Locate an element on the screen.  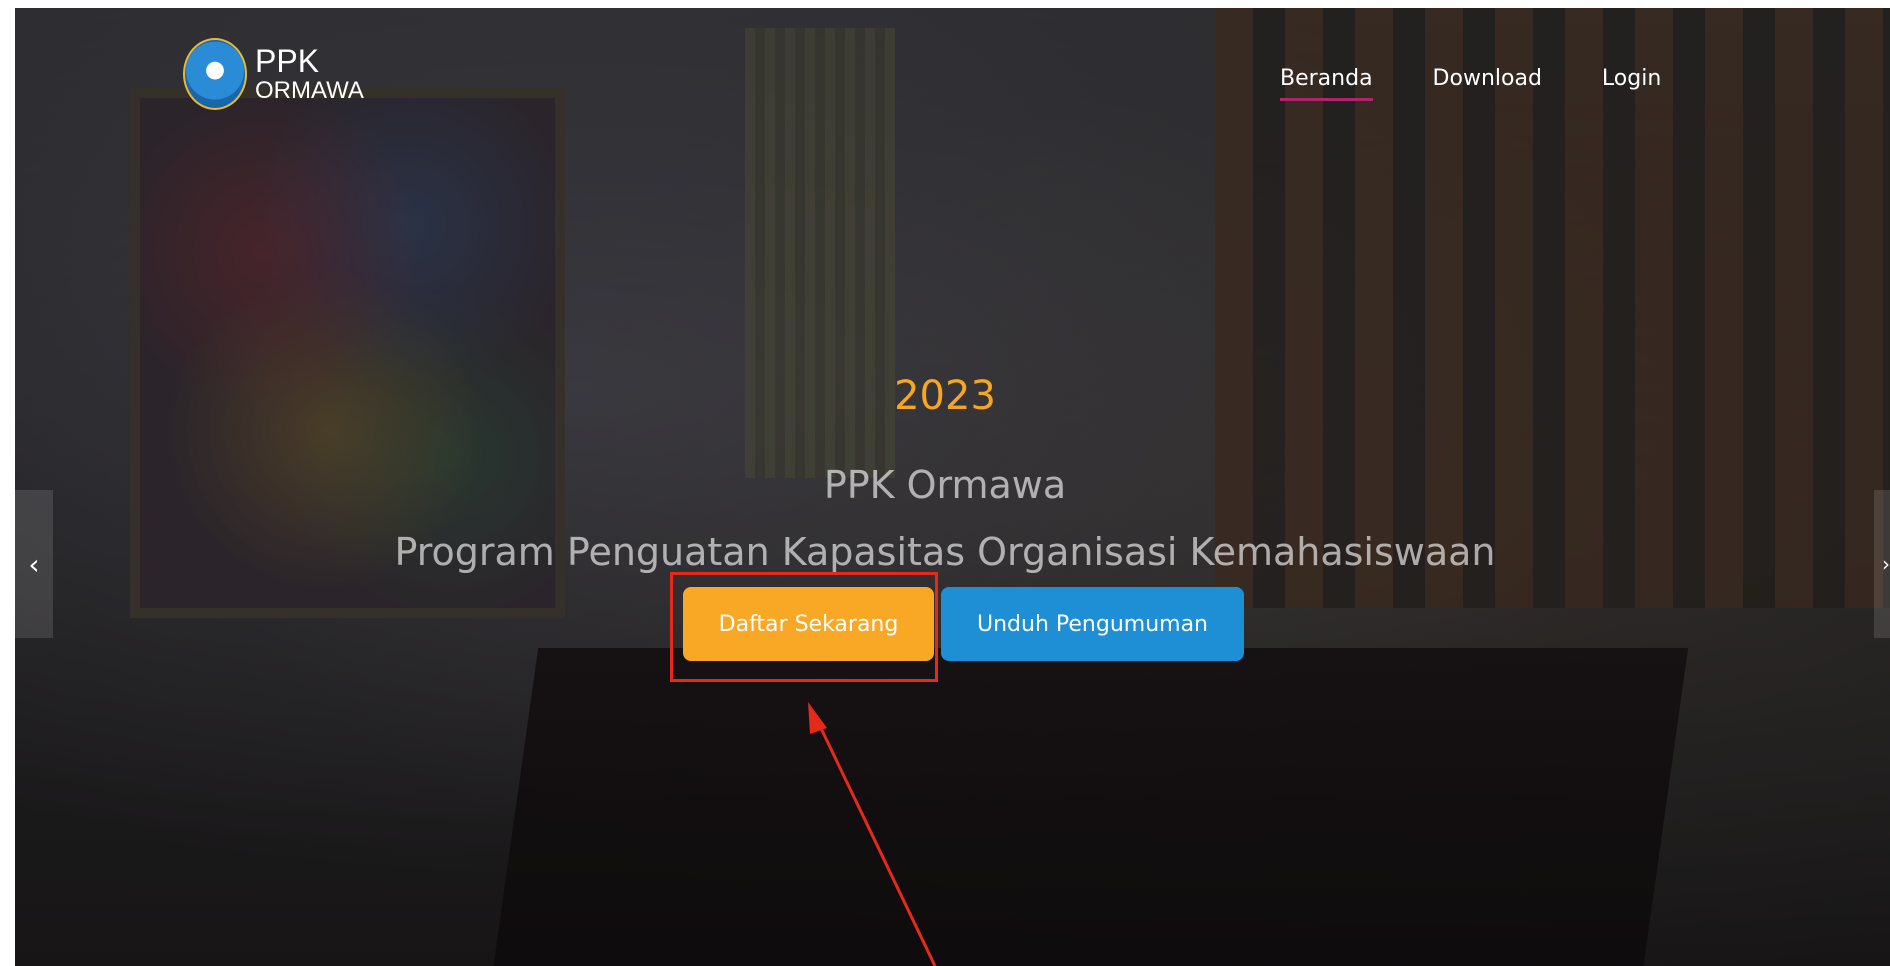
chevron-left-icon: ‹ is located at coordinates (34, 564).